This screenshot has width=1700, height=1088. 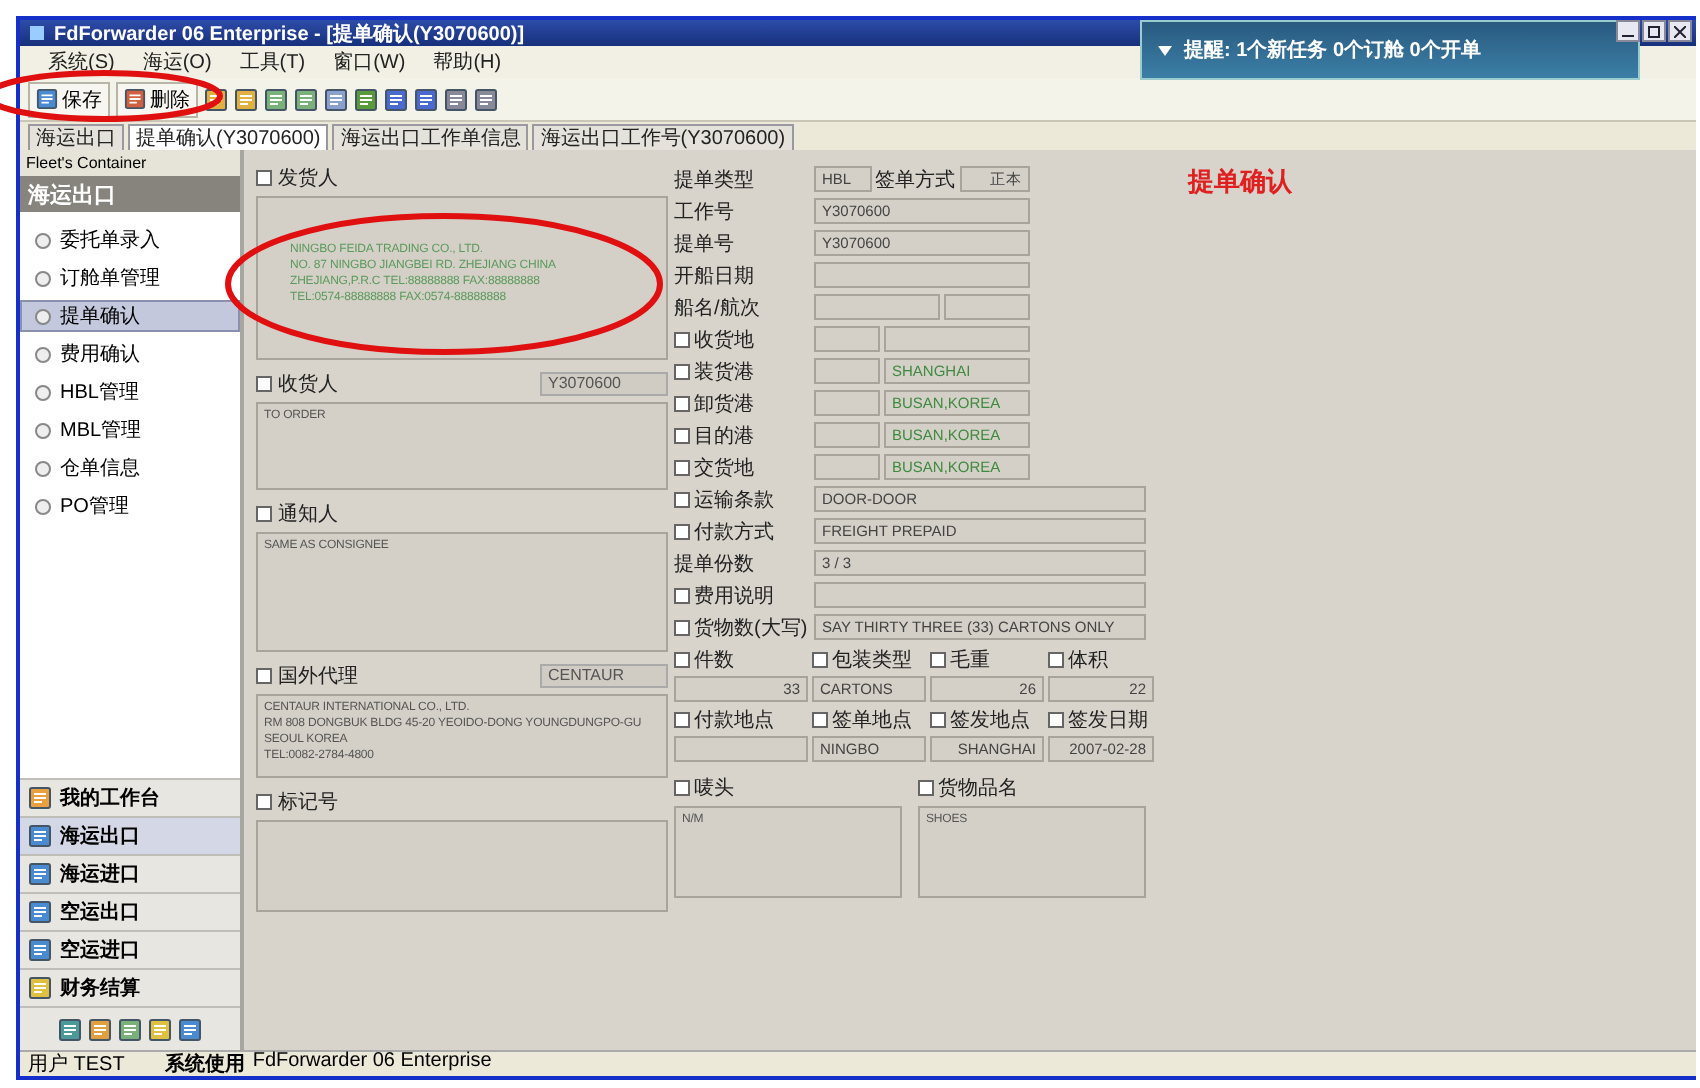 What do you see at coordinates (430, 137) in the screenshot?
I see `tab: 海运出口工作单信息` at bounding box center [430, 137].